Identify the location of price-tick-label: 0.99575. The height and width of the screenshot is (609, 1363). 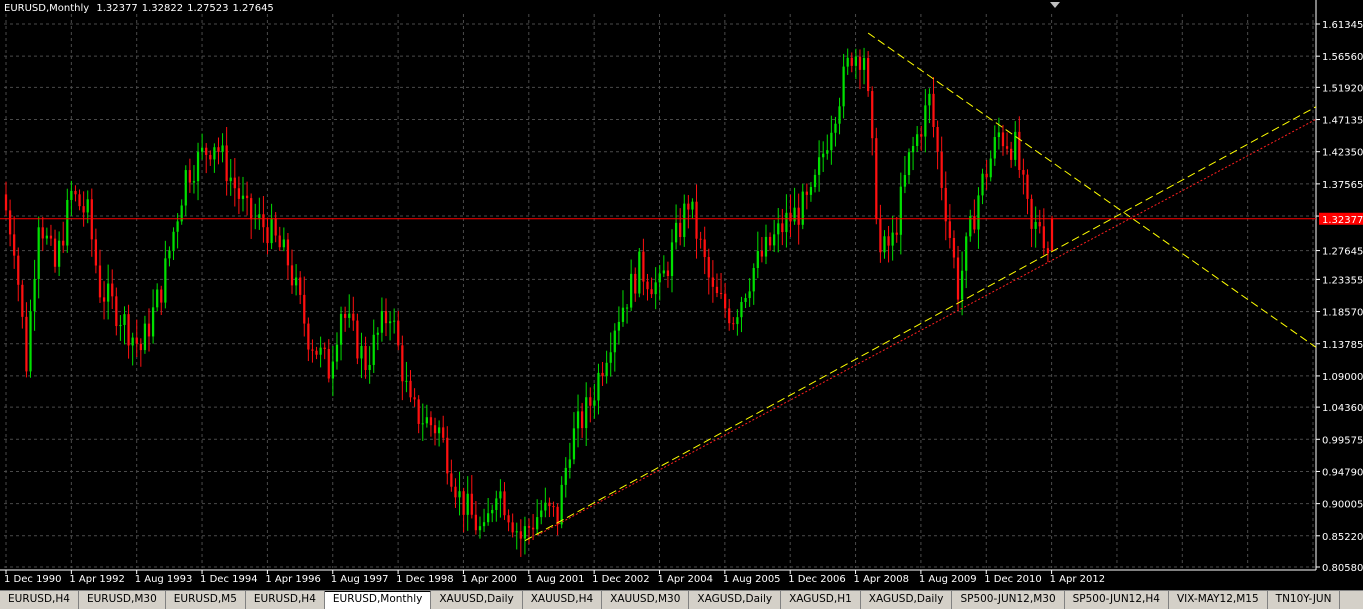
(1342, 440).